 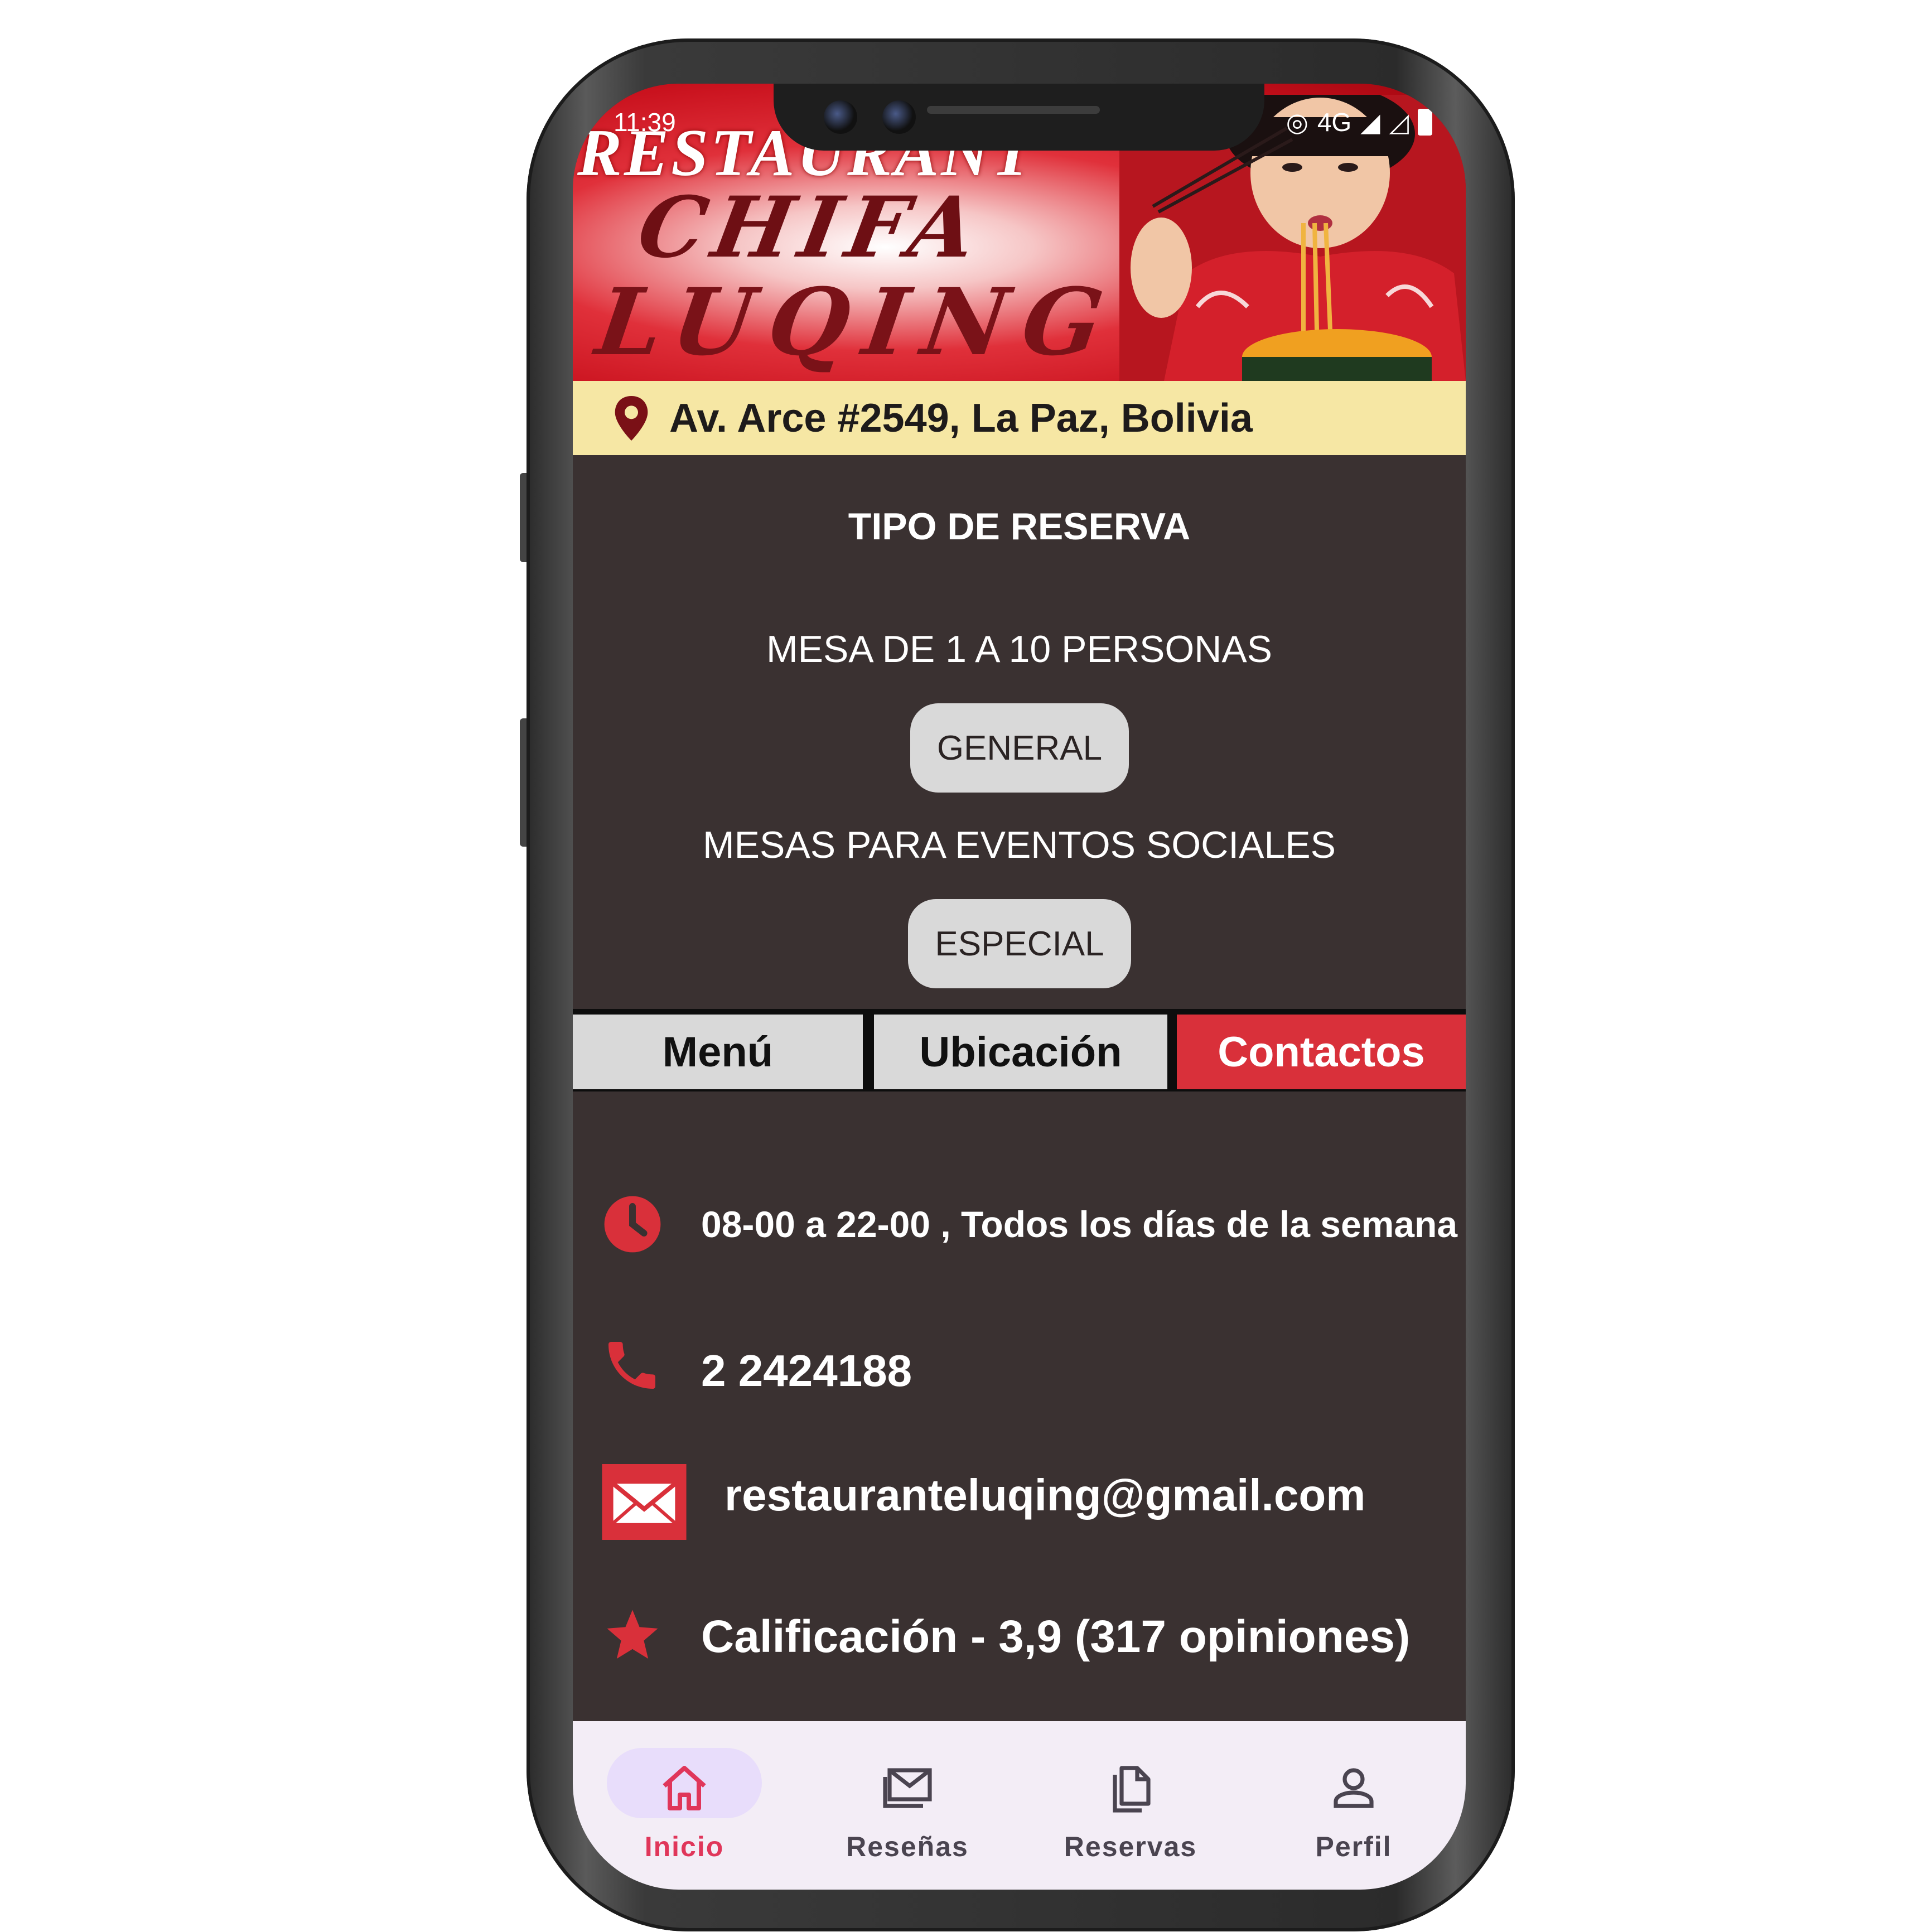 I want to click on nav-profile: Perfil, so click(x=1353, y=1805).